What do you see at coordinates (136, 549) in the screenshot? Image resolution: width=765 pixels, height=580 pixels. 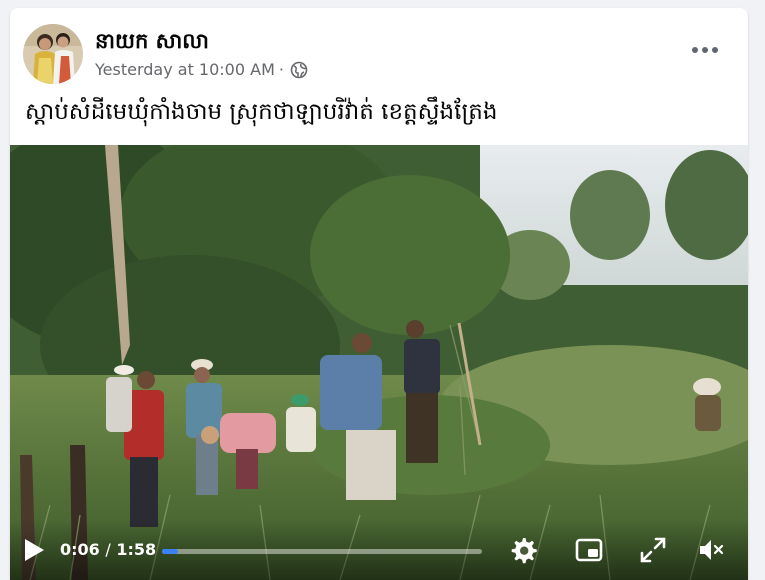 I see `duration: 1:58` at bounding box center [136, 549].